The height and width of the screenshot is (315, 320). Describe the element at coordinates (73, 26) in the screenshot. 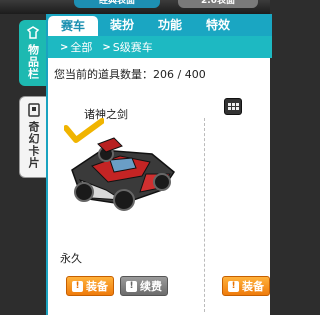

I see `tab-cars: 赛车` at that location.